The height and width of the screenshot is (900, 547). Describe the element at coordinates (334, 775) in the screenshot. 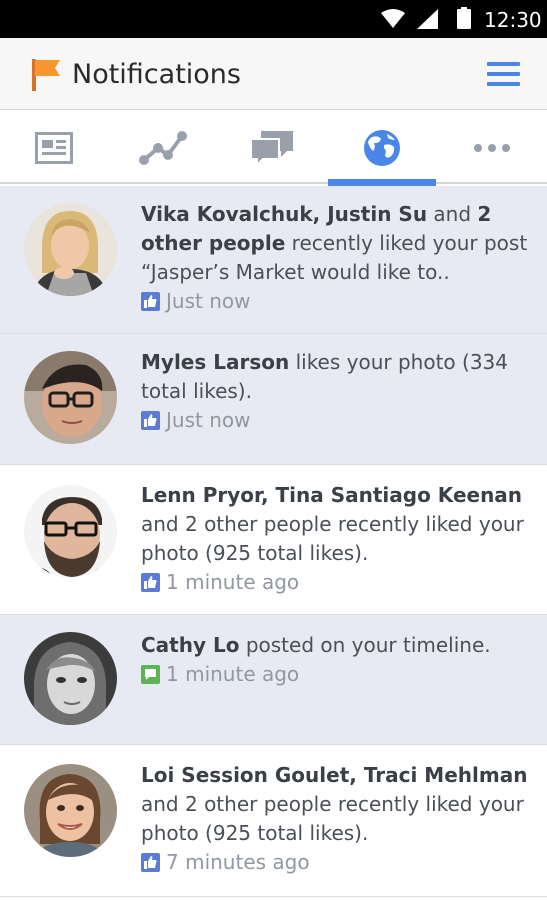

I see `notification-actors: Loi Session Goulet, Traci Mehlman` at that location.